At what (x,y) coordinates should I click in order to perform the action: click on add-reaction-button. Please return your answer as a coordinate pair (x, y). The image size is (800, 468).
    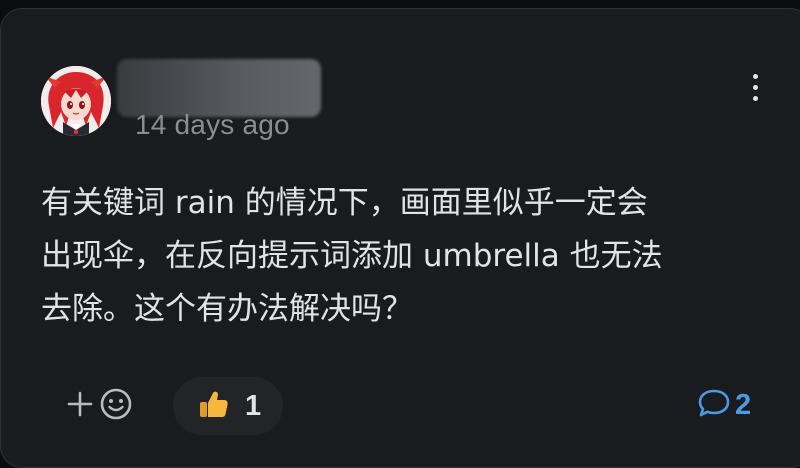
    Looking at the image, I should click on (100, 406).